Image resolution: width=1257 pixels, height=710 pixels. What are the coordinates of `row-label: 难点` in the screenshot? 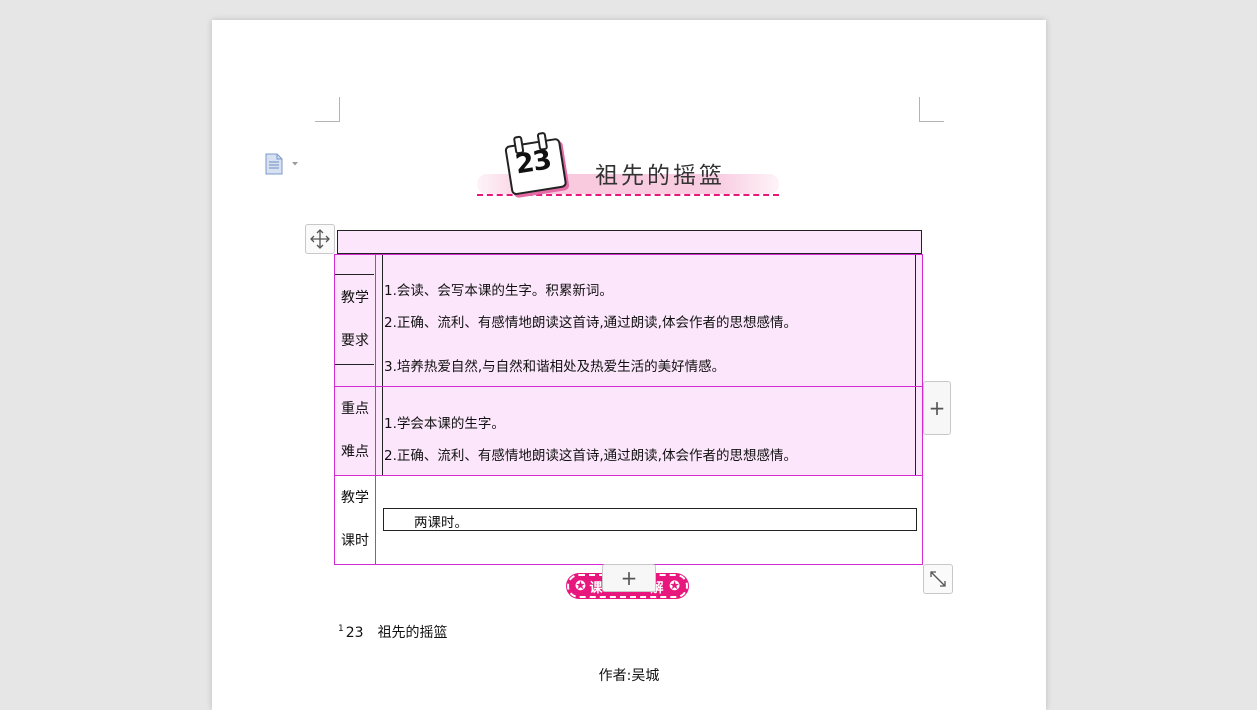 It's located at (355, 452).